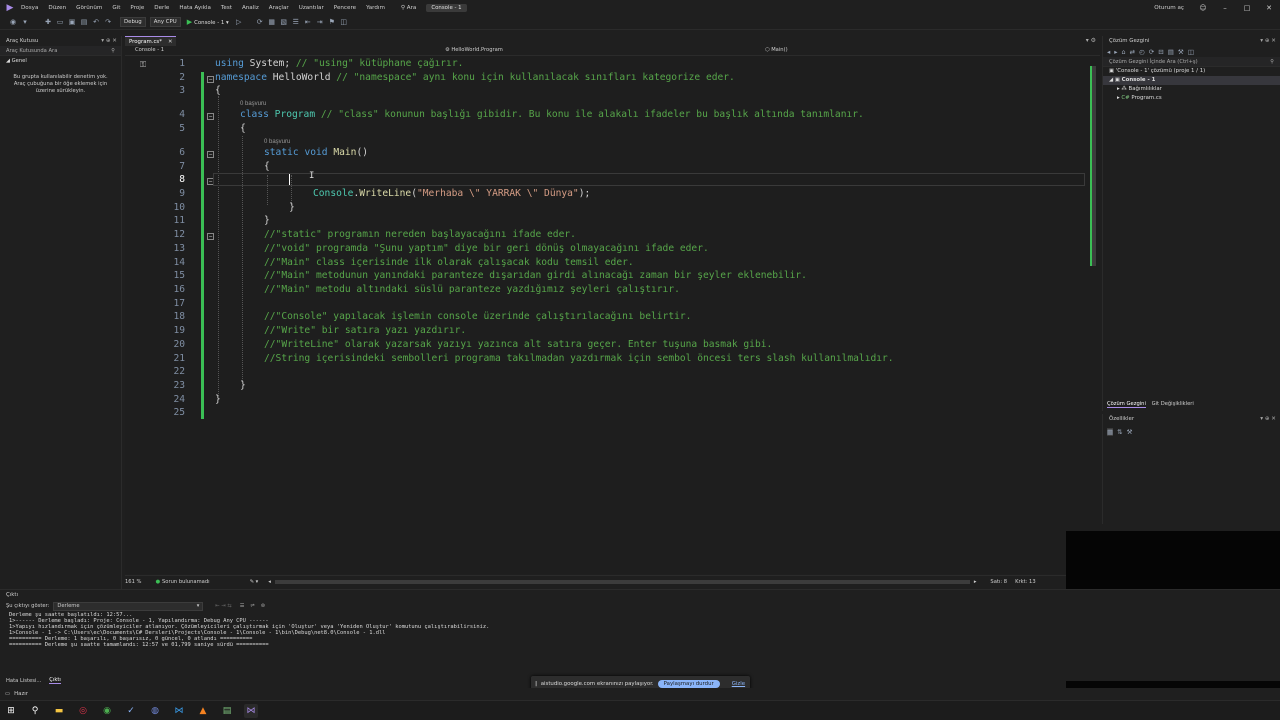 The width and height of the screenshot is (1280, 720). Describe the element at coordinates (1191, 80) in the screenshot. I see `tree-project-node: ◢ ▣ Console - 1` at that location.